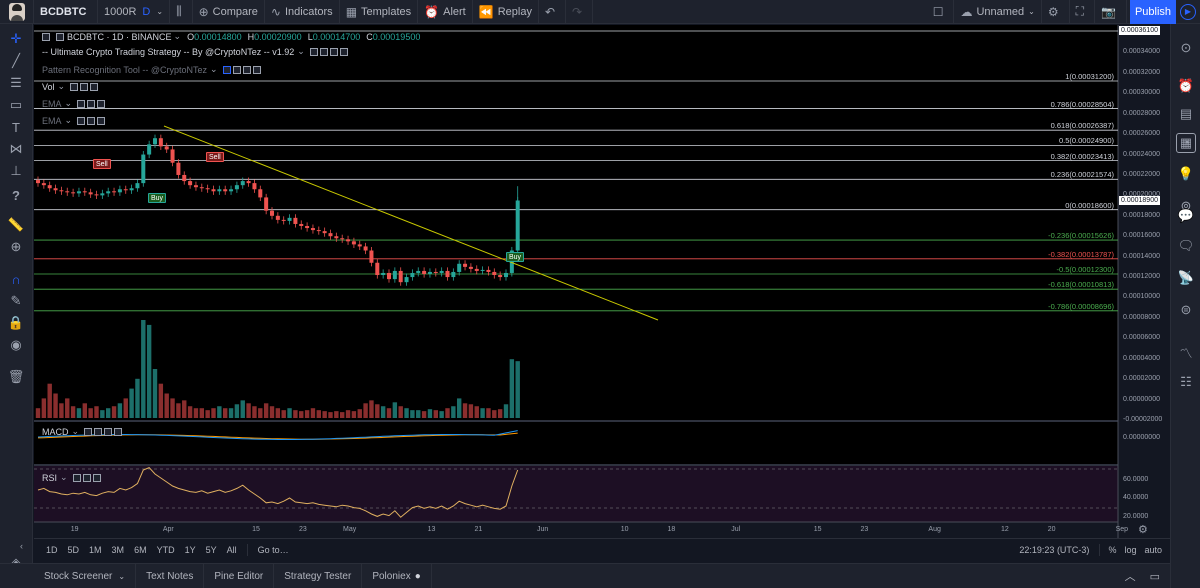  I want to click on watchlist-icon: ⊙, so click(1186, 48).